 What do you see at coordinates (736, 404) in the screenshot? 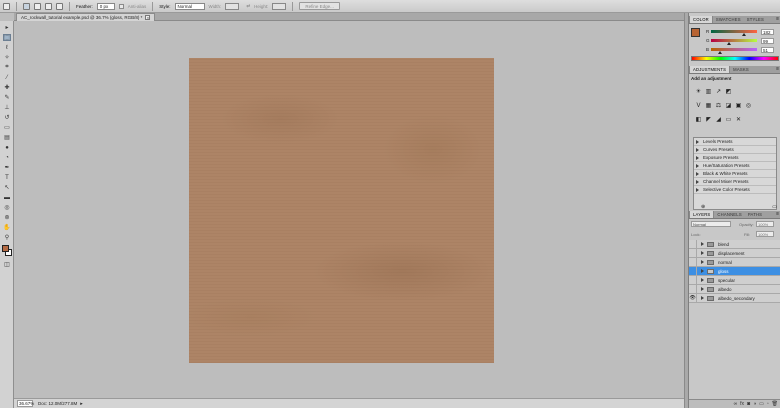
I see `link-layers-icon: ∞` at bounding box center [736, 404].